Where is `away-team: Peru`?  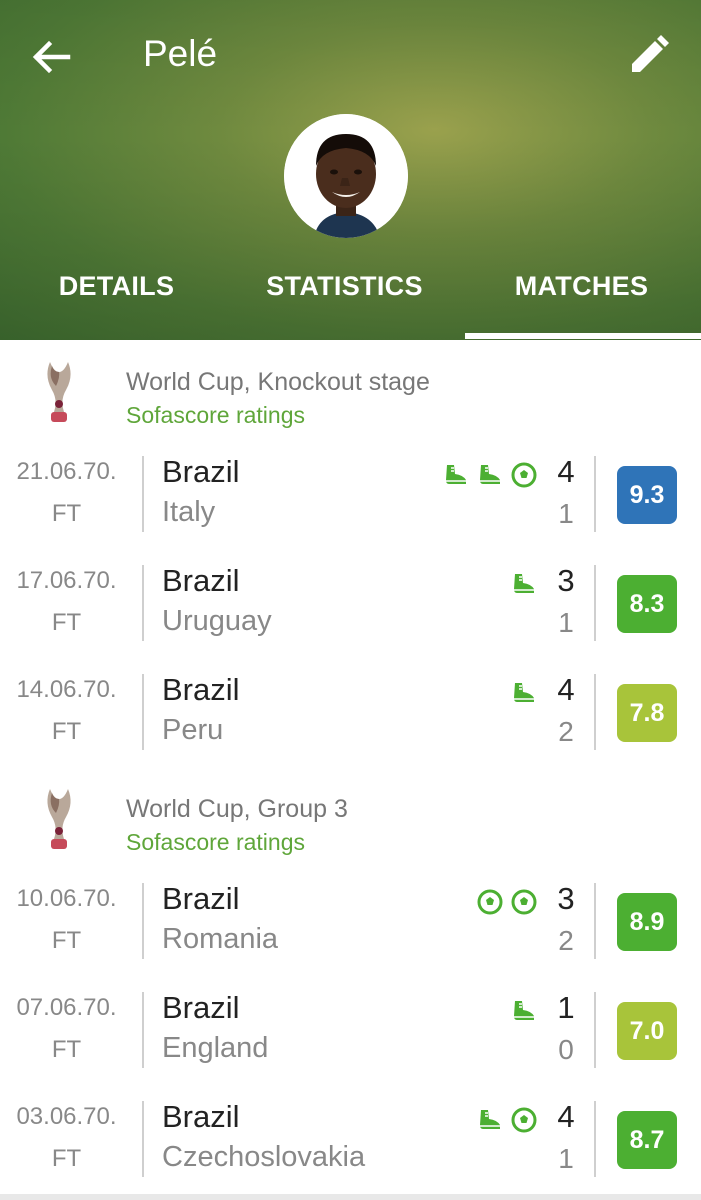 away-team: Peru is located at coordinates (193, 730).